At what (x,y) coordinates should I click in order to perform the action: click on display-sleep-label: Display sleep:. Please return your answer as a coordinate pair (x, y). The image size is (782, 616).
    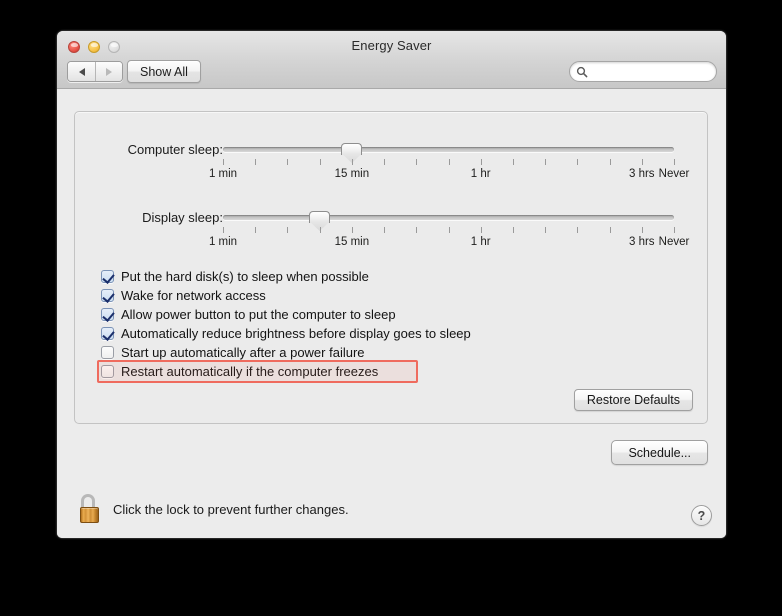
    Looking at the image, I should click on (182, 217).